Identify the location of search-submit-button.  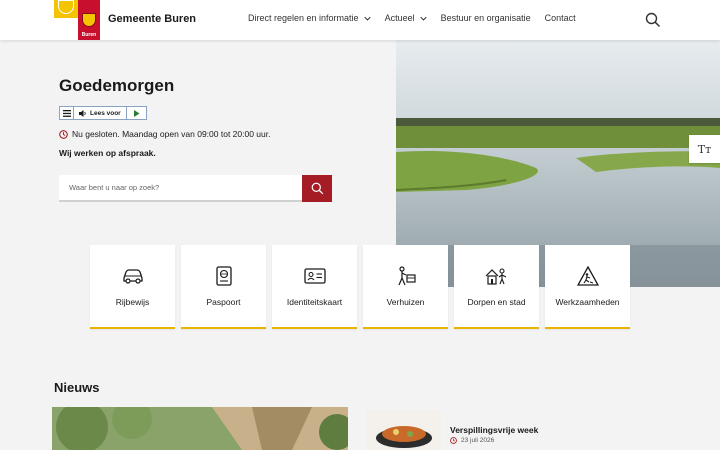
(317, 188).